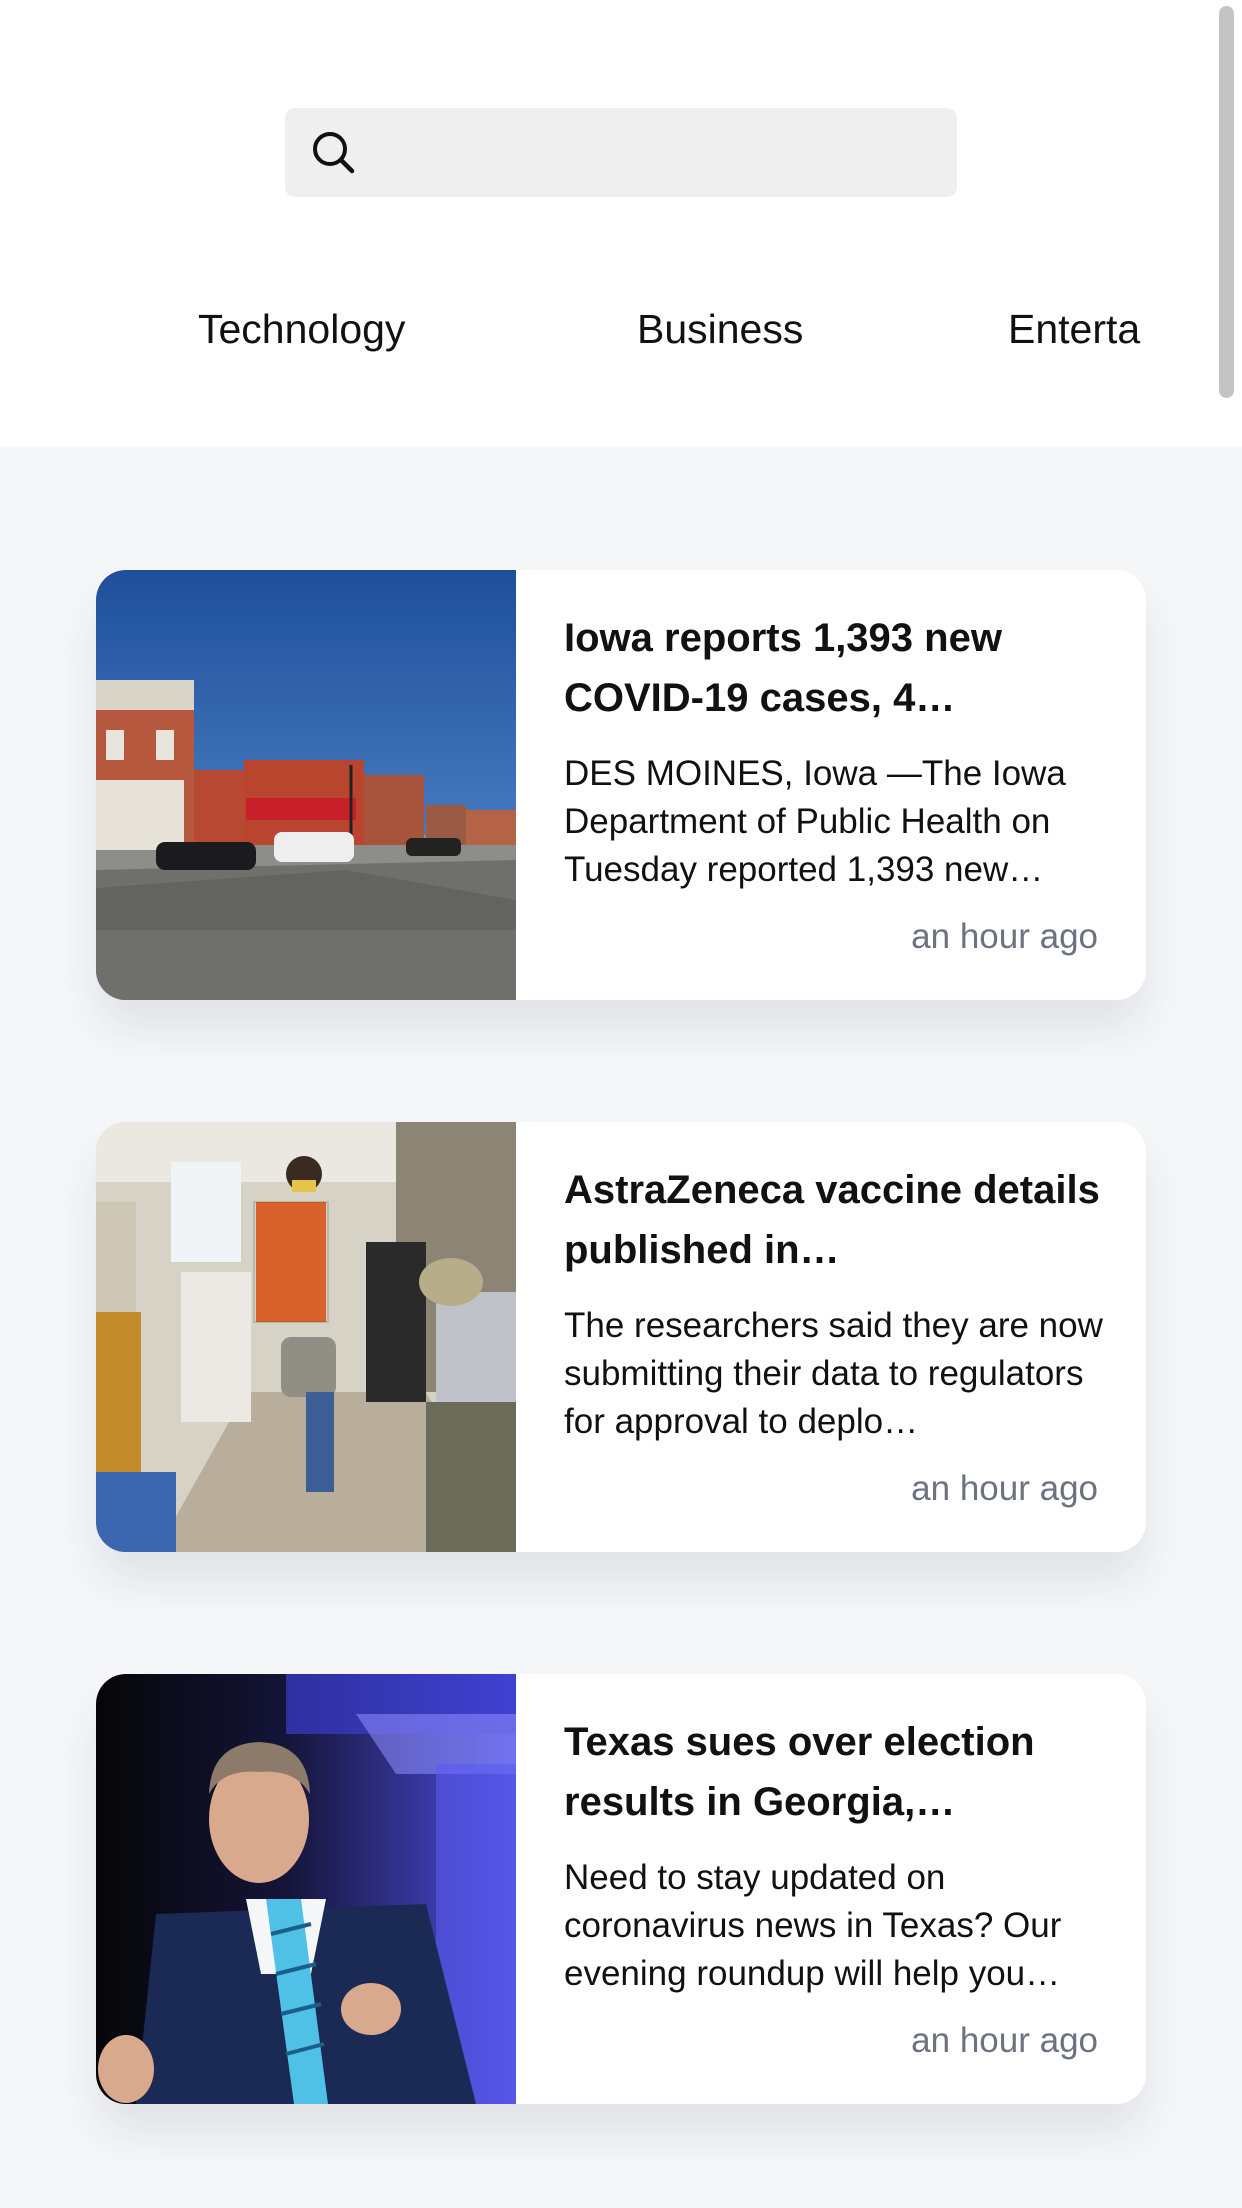  Describe the element at coordinates (1226, 202) in the screenshot. I see `scrollbar-thumb` at that location.